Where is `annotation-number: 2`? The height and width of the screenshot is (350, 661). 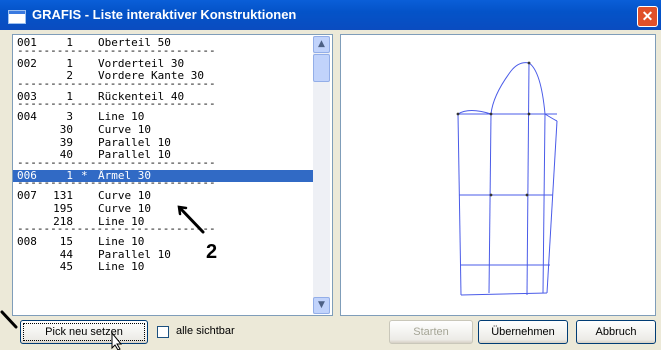
annotation-number: 2 is located at coordinates (212, 252).